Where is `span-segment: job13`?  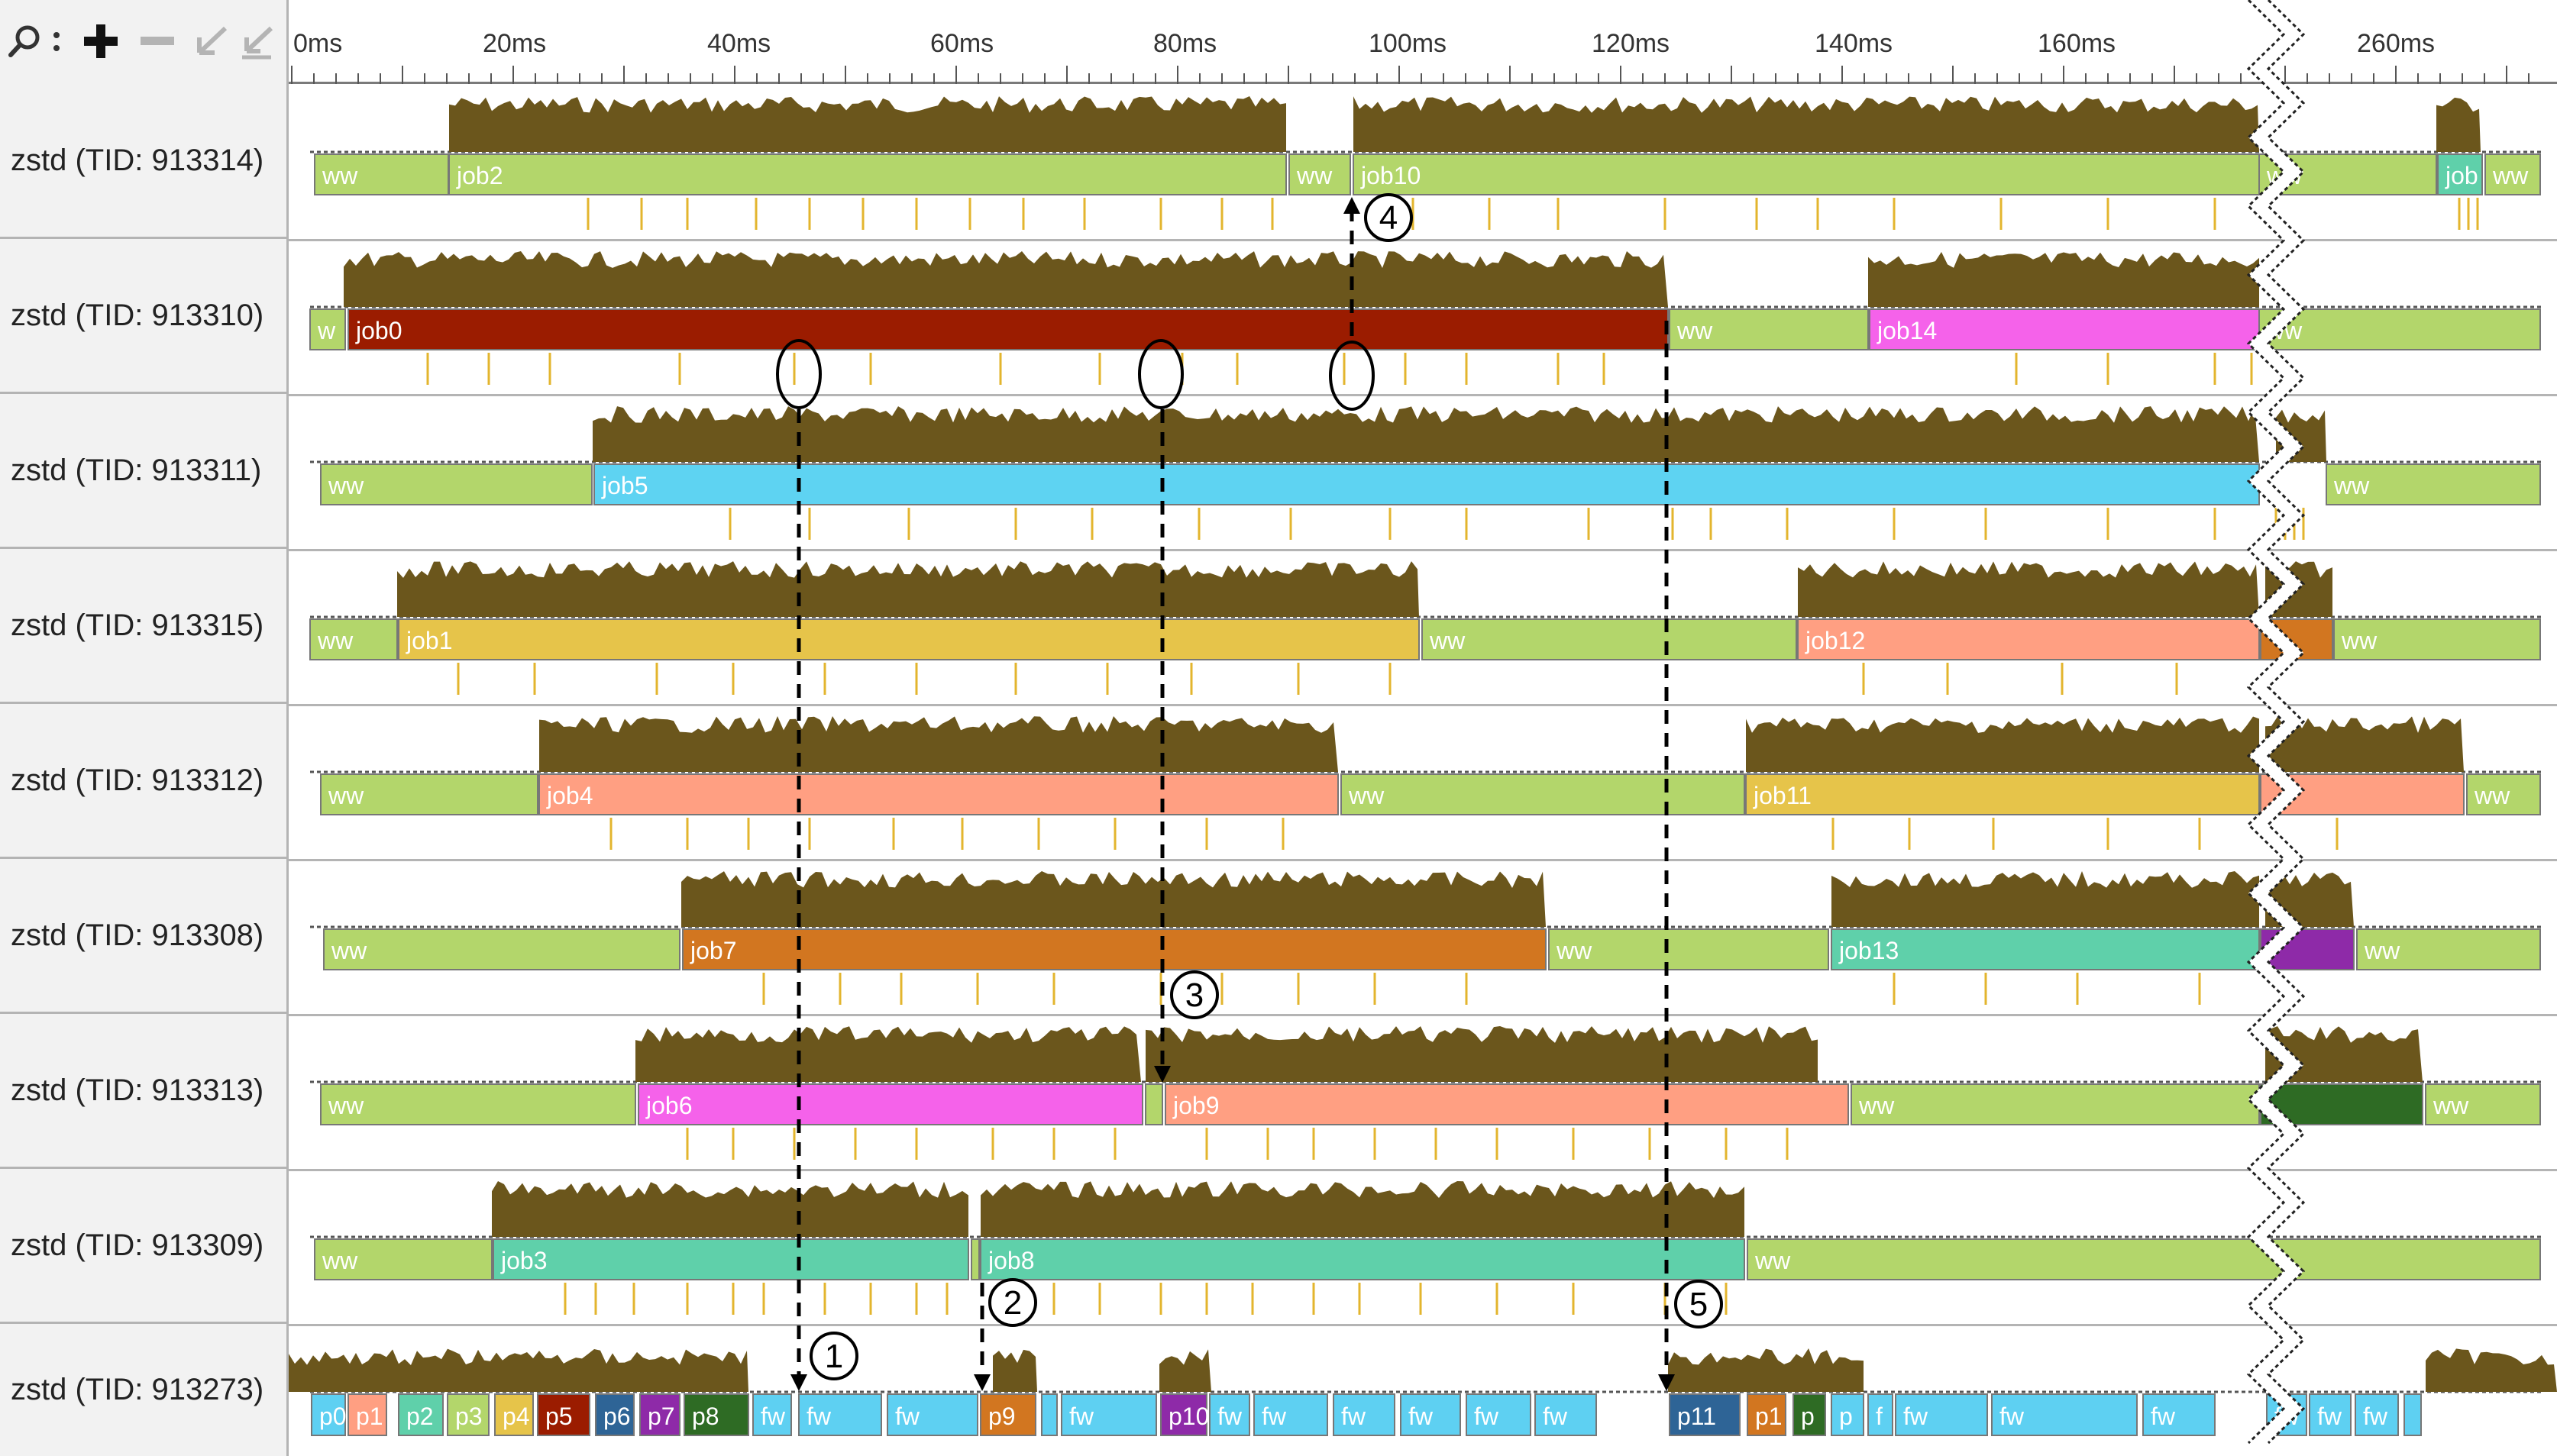 span-segment: job13 is located at coordinates (2045, 949).